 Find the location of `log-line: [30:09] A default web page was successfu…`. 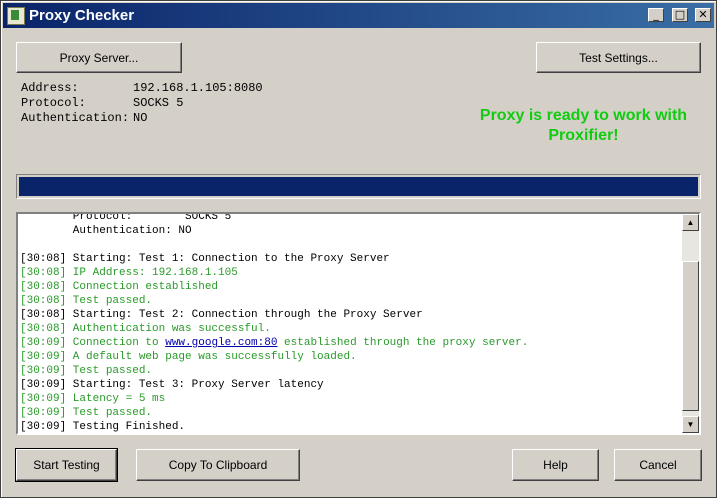

log-line: [30:09] A default web page was successfu… is located at coordinates (349, 357).